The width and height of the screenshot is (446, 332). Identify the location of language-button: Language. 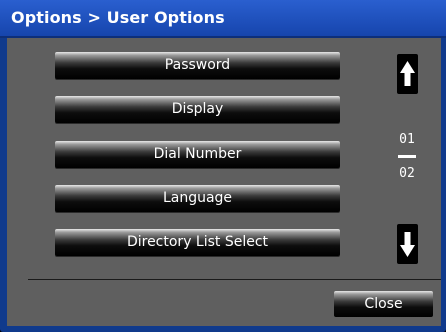
(197, 198).